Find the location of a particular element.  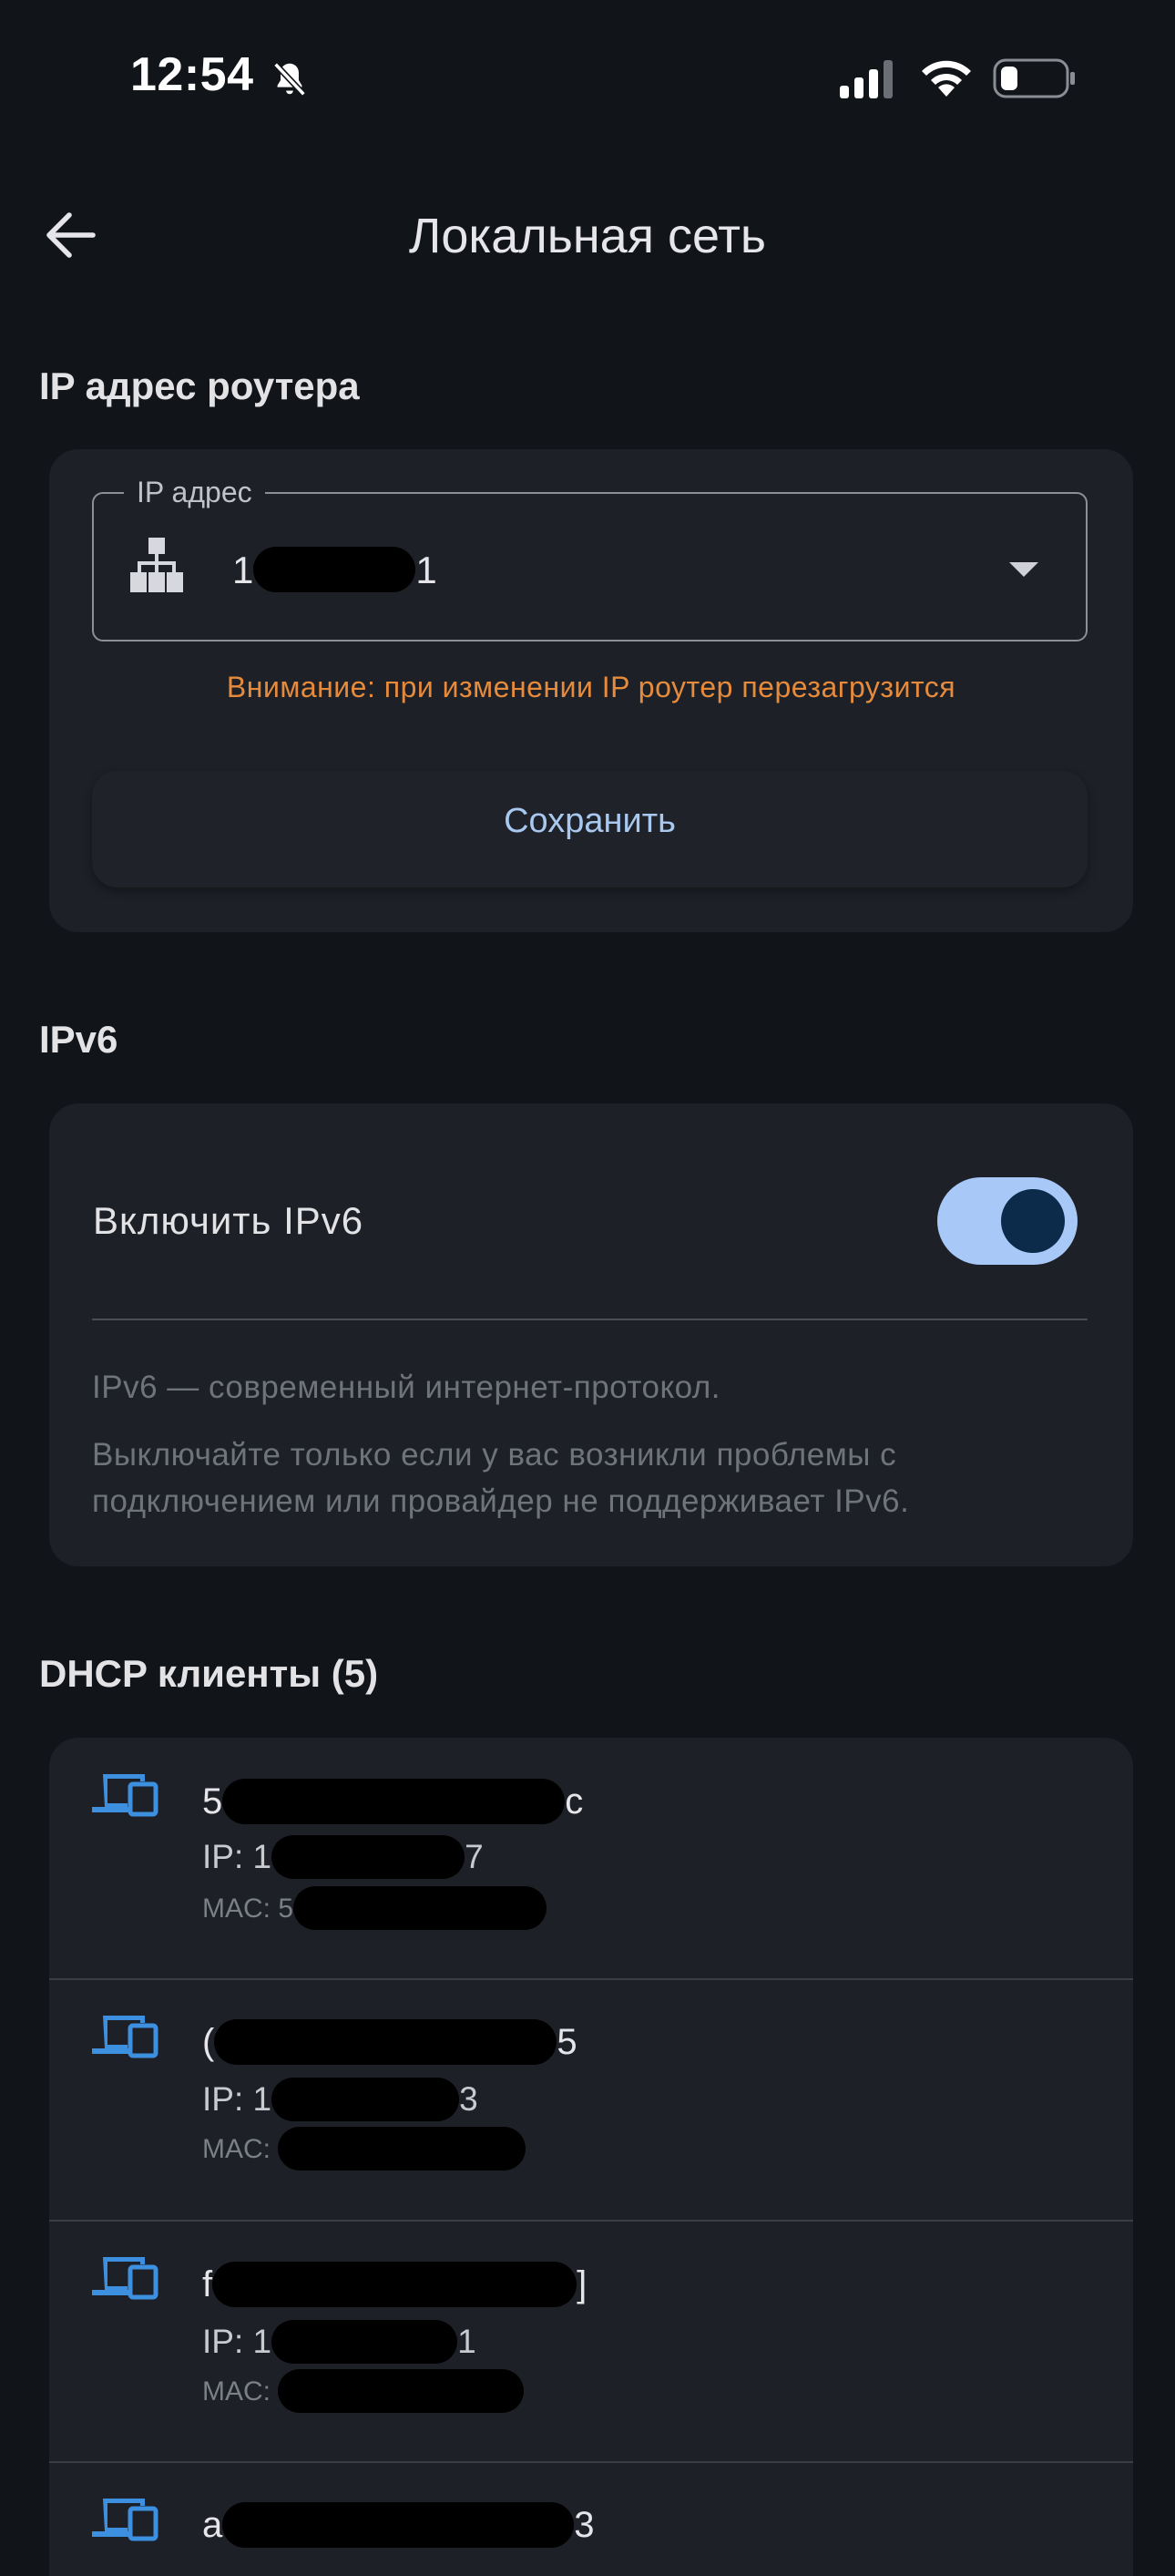

network-tree-icon is located at coordinates (156, 565).